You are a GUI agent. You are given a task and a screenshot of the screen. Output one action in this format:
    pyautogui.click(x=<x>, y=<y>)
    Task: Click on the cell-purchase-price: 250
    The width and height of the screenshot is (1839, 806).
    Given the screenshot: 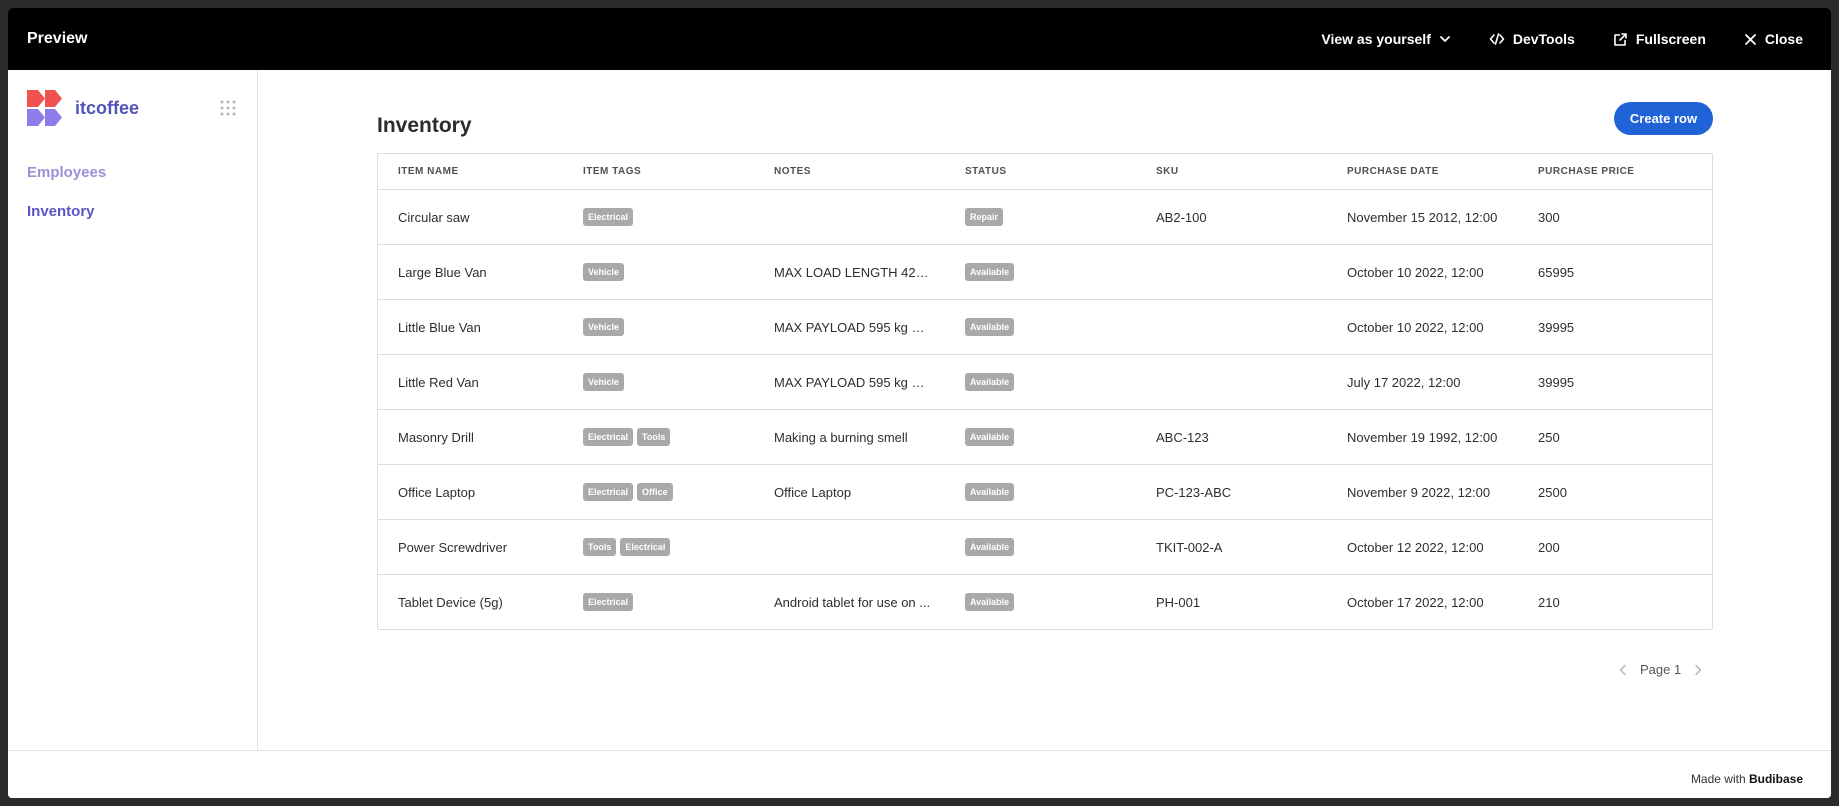 What is the action you would take?
    pyautogui.click(x=1549, y=437)
    